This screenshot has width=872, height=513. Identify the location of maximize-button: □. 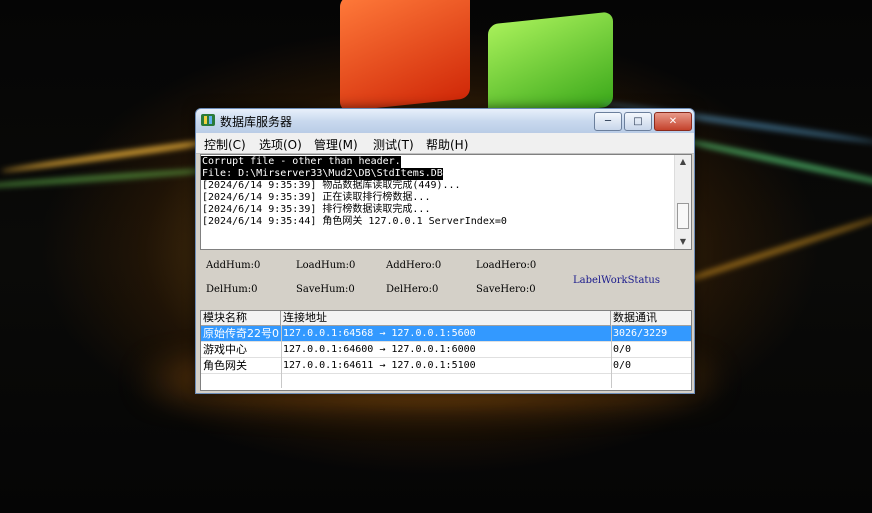
(638, 121).